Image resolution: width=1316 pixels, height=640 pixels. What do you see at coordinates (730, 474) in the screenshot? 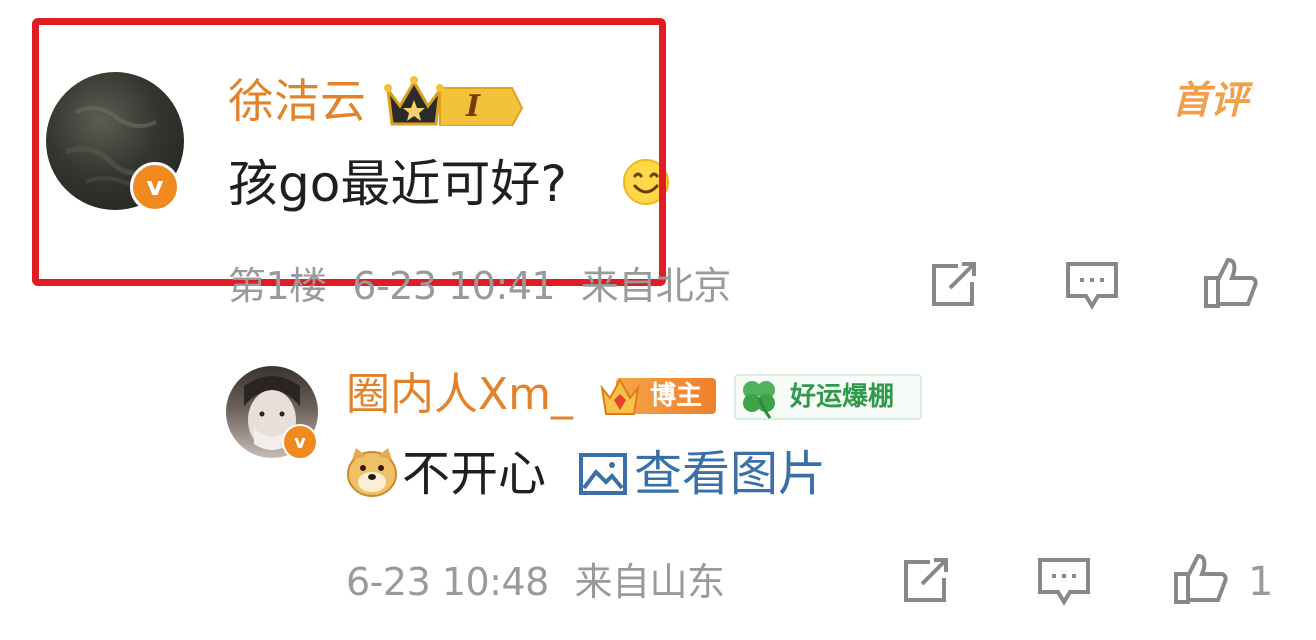
I see `view-image-text: 查看图片` at bounding box center [730, 474].